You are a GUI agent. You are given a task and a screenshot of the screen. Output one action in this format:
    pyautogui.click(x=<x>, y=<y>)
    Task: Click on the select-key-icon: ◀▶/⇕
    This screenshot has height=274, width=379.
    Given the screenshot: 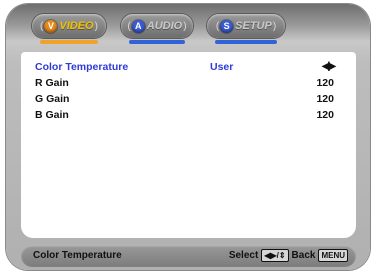 What is the action you would take?
    pyautogui.click(x=275, y=255)
    